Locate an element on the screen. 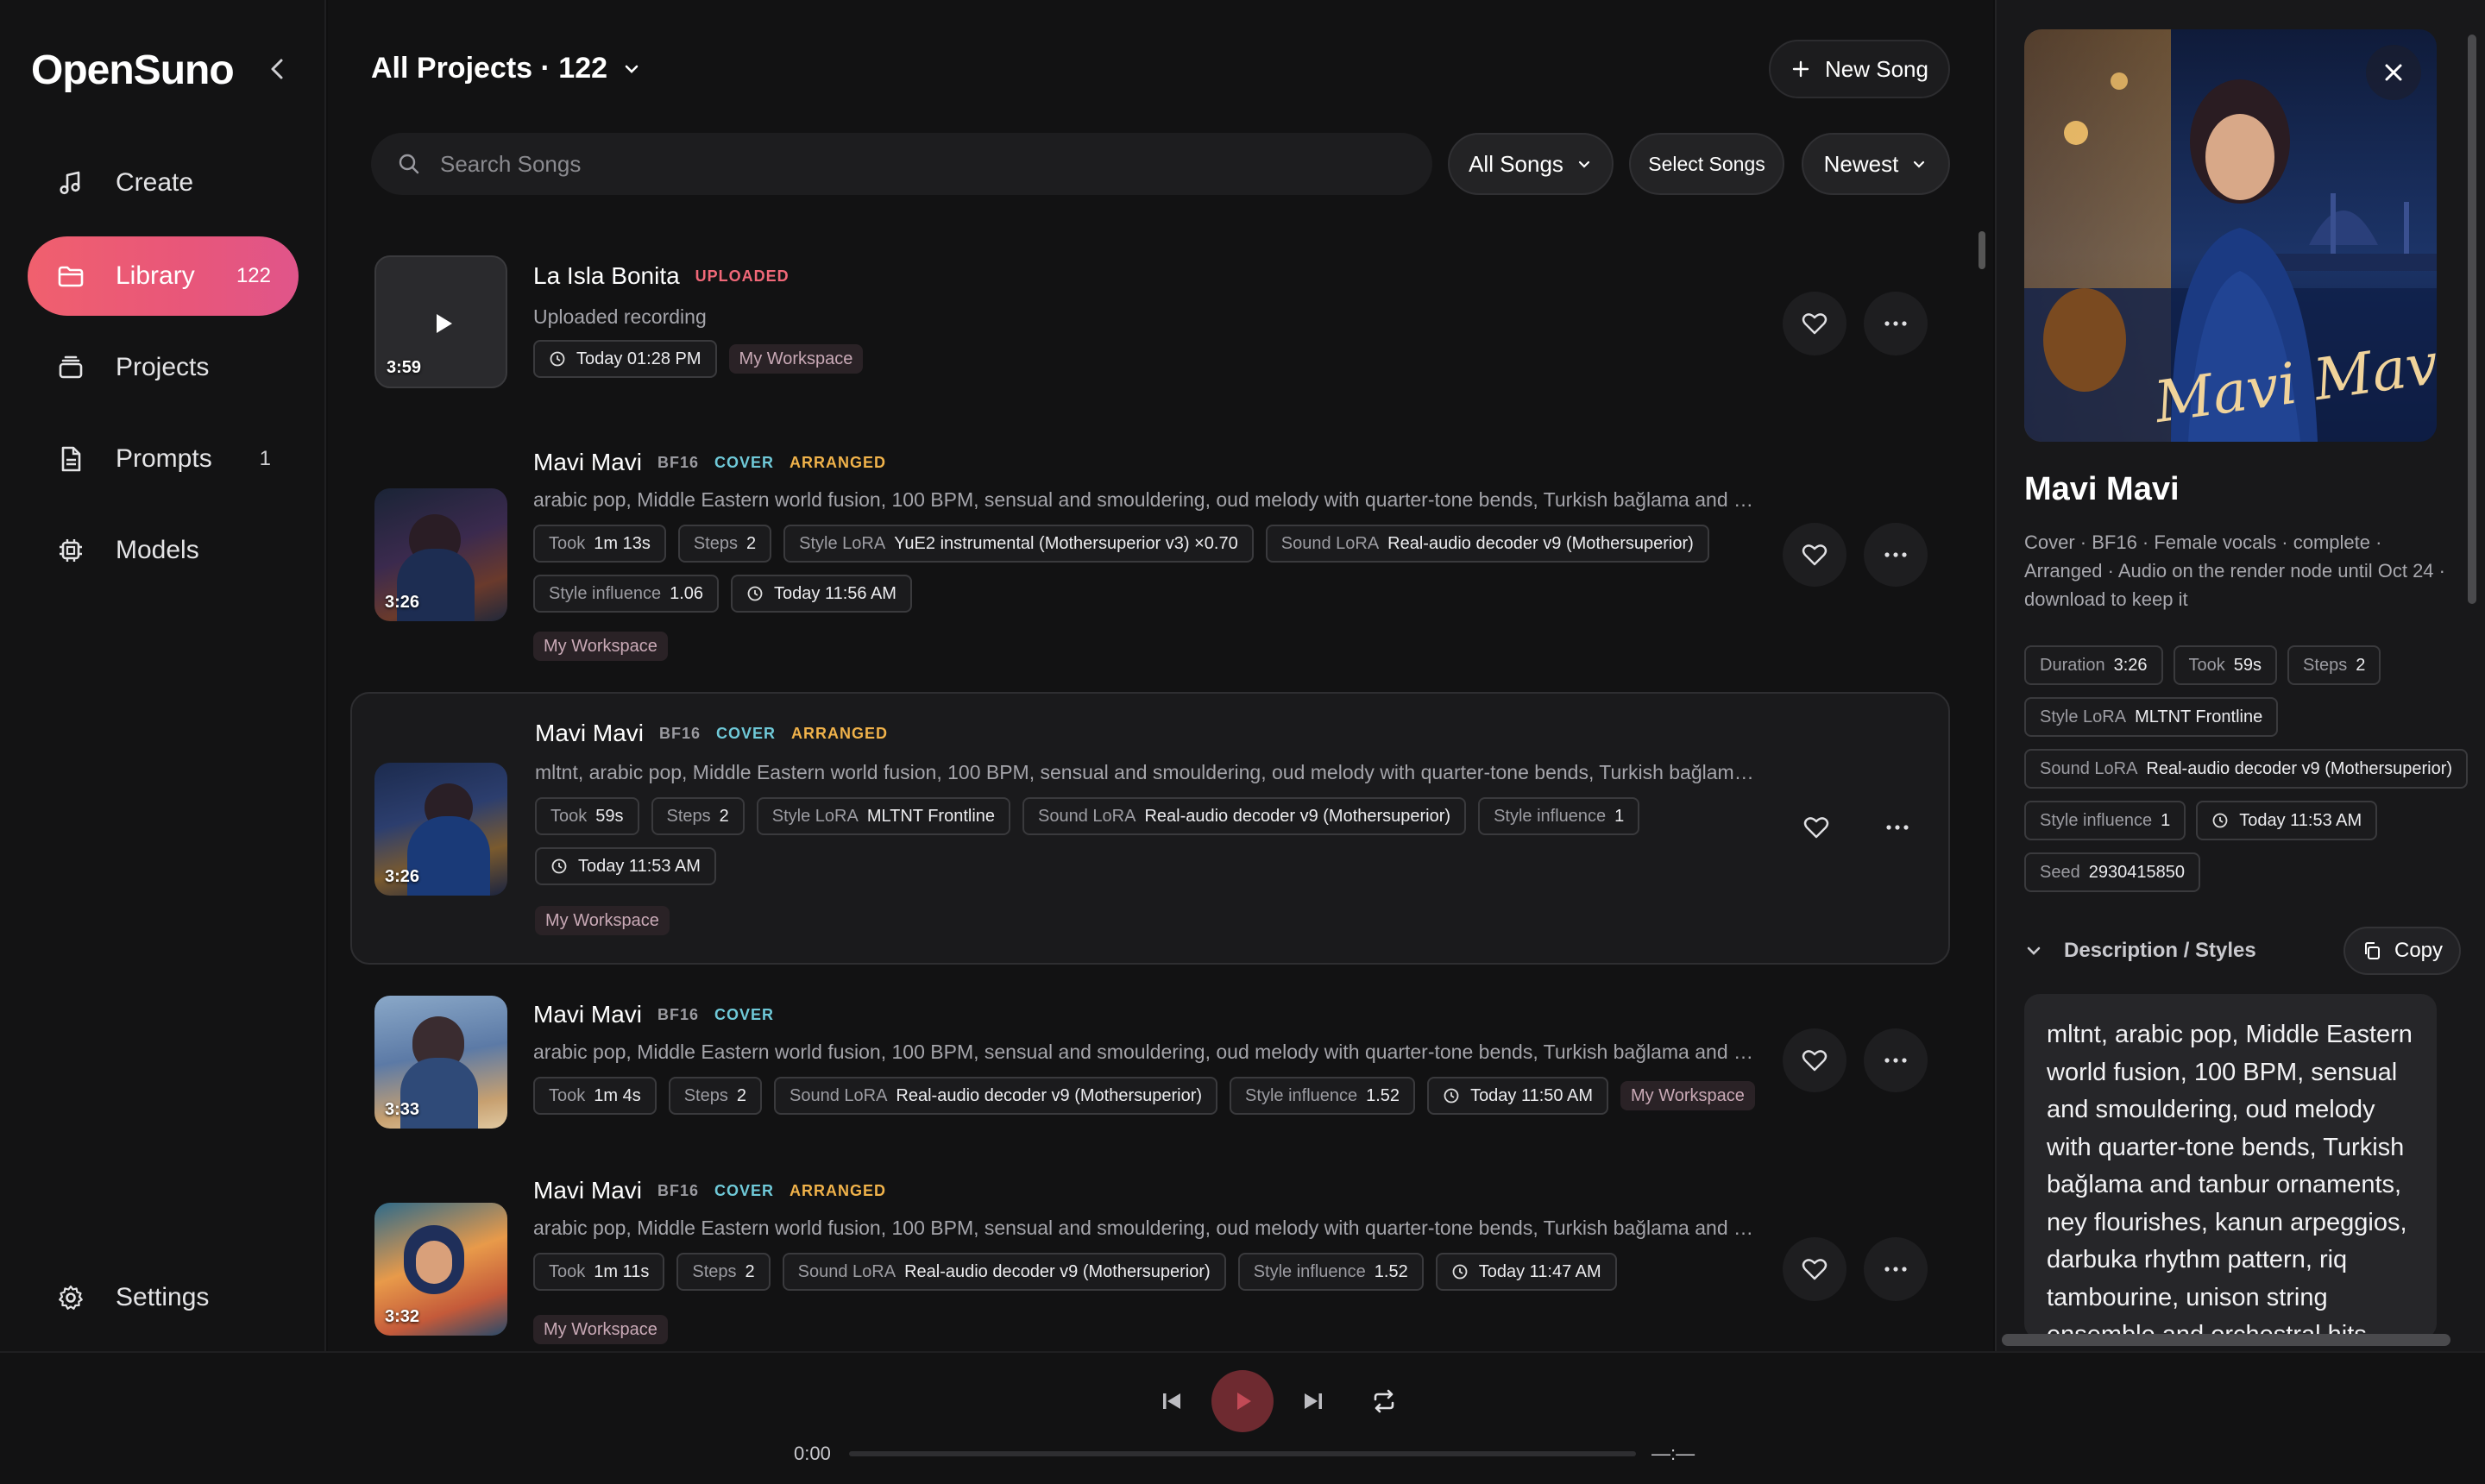 The width and height of the screenshot is (2485, 1484). duration-label: 3:59 is located at coordinates (404, 367).